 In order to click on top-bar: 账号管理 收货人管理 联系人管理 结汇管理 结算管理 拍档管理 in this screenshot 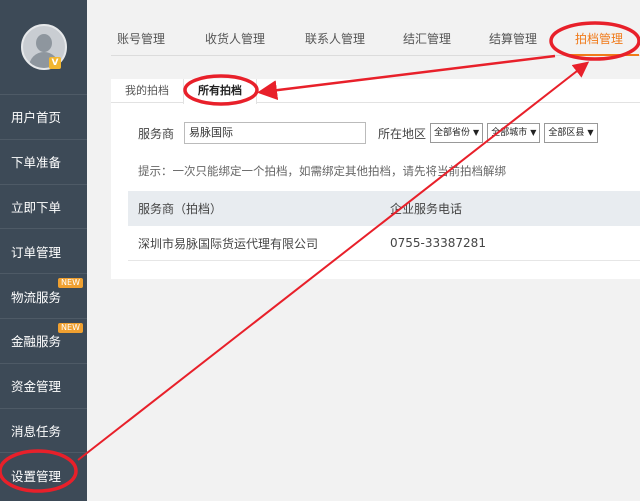, I will do `click(363, 37)`.